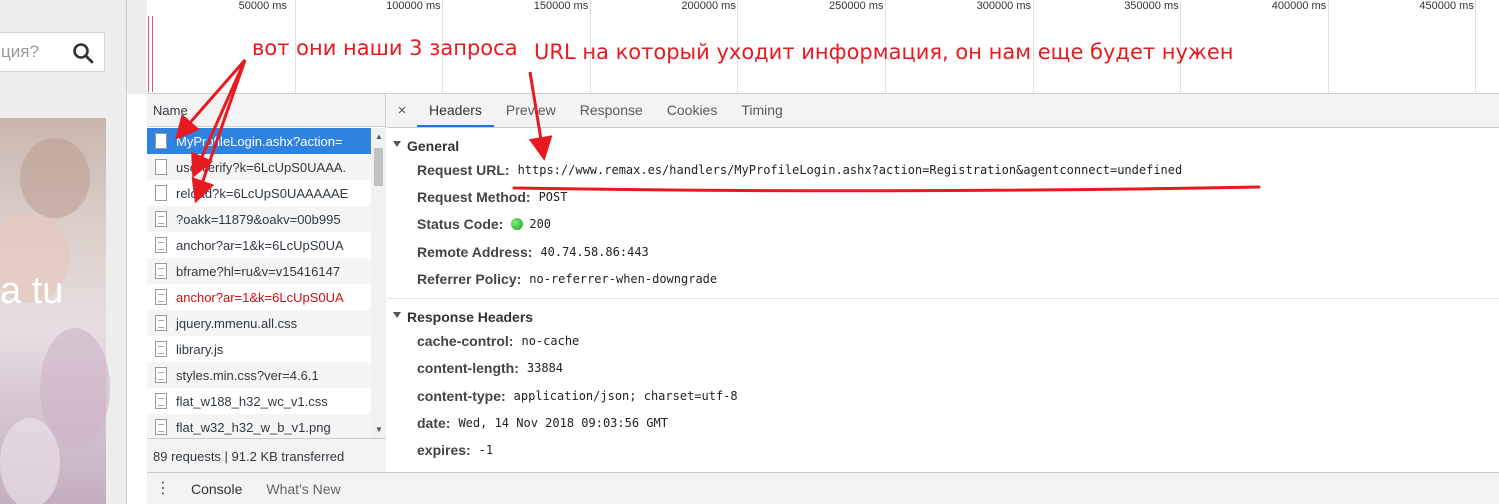 The image size is (1499, 504). What do you see at coordinates (692, 110) in the screenshot?
I see `tab-cookies: Cookies` at bounding box center [692, 110].